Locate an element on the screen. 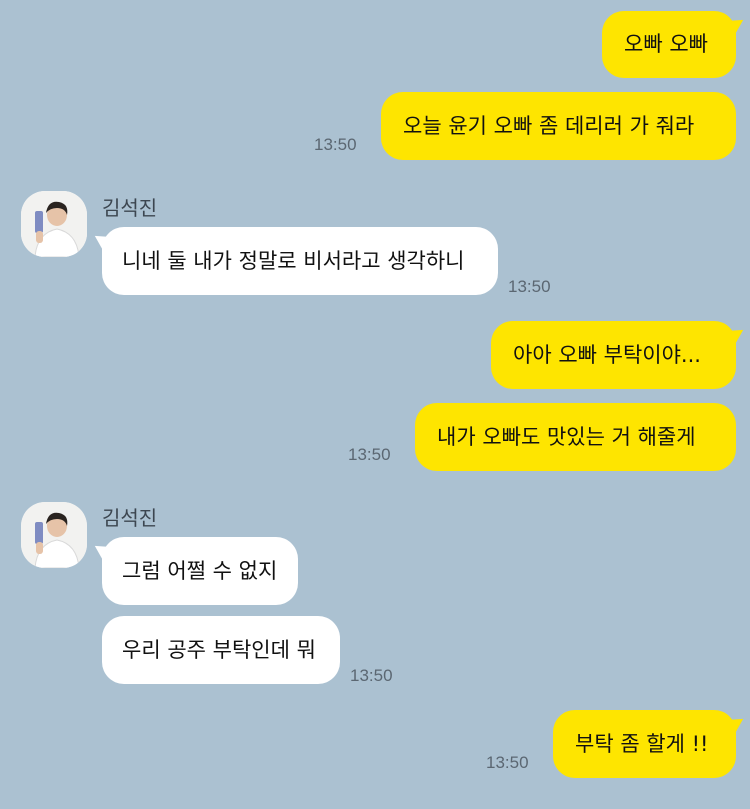 The width and height of the screenshot is (750, 809). message-bubble-sent: 부탁 좀 할게 !! is located at coordinates (644, 744).